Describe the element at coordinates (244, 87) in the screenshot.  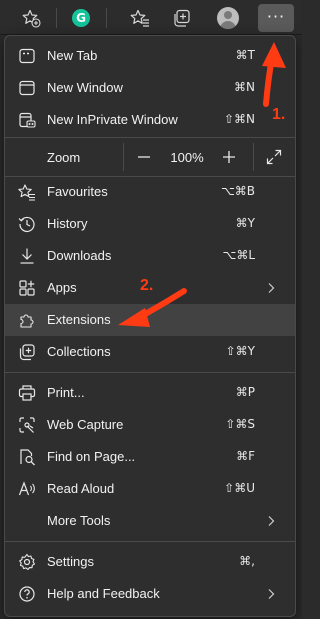
I see `keyboard-shortcut: ⌘N` at that location.